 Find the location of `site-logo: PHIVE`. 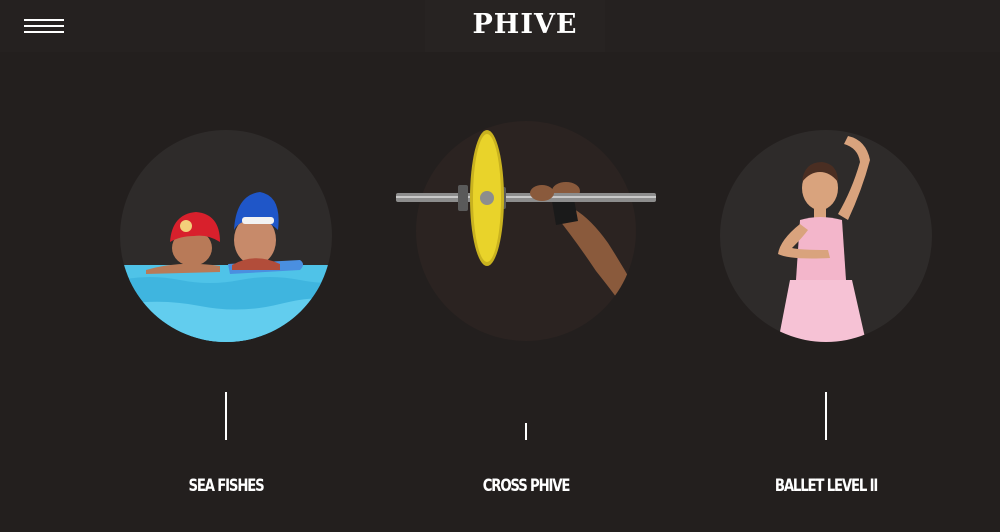

site-logo: PHIVE is located at coordinates (525, 24).